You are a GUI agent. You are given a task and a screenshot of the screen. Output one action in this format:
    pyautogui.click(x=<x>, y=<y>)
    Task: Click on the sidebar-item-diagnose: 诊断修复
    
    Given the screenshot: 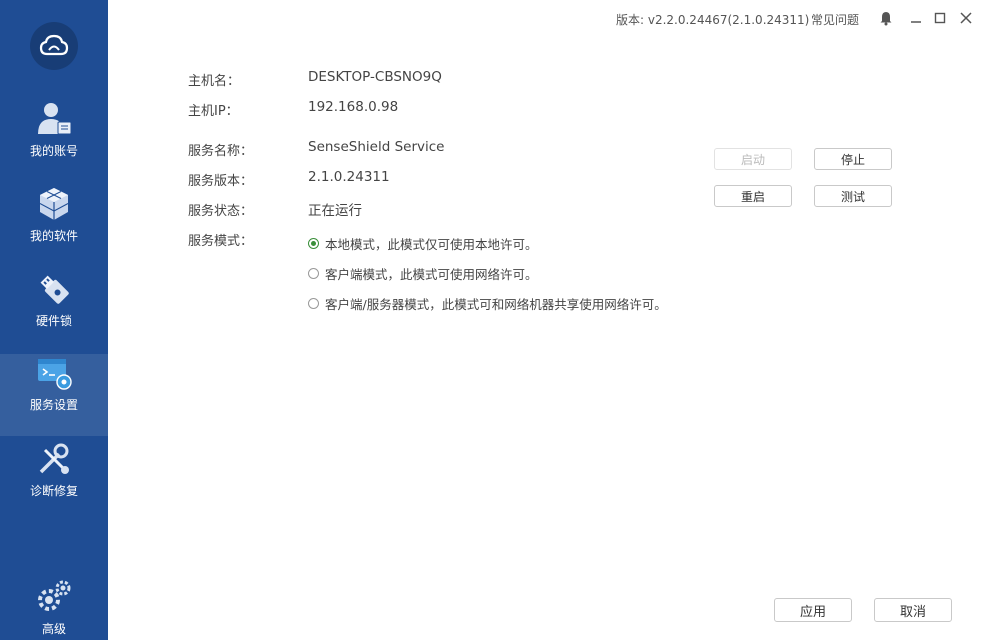 What is the action you would take?
    pyautogui.click(x=54, y=481)
    